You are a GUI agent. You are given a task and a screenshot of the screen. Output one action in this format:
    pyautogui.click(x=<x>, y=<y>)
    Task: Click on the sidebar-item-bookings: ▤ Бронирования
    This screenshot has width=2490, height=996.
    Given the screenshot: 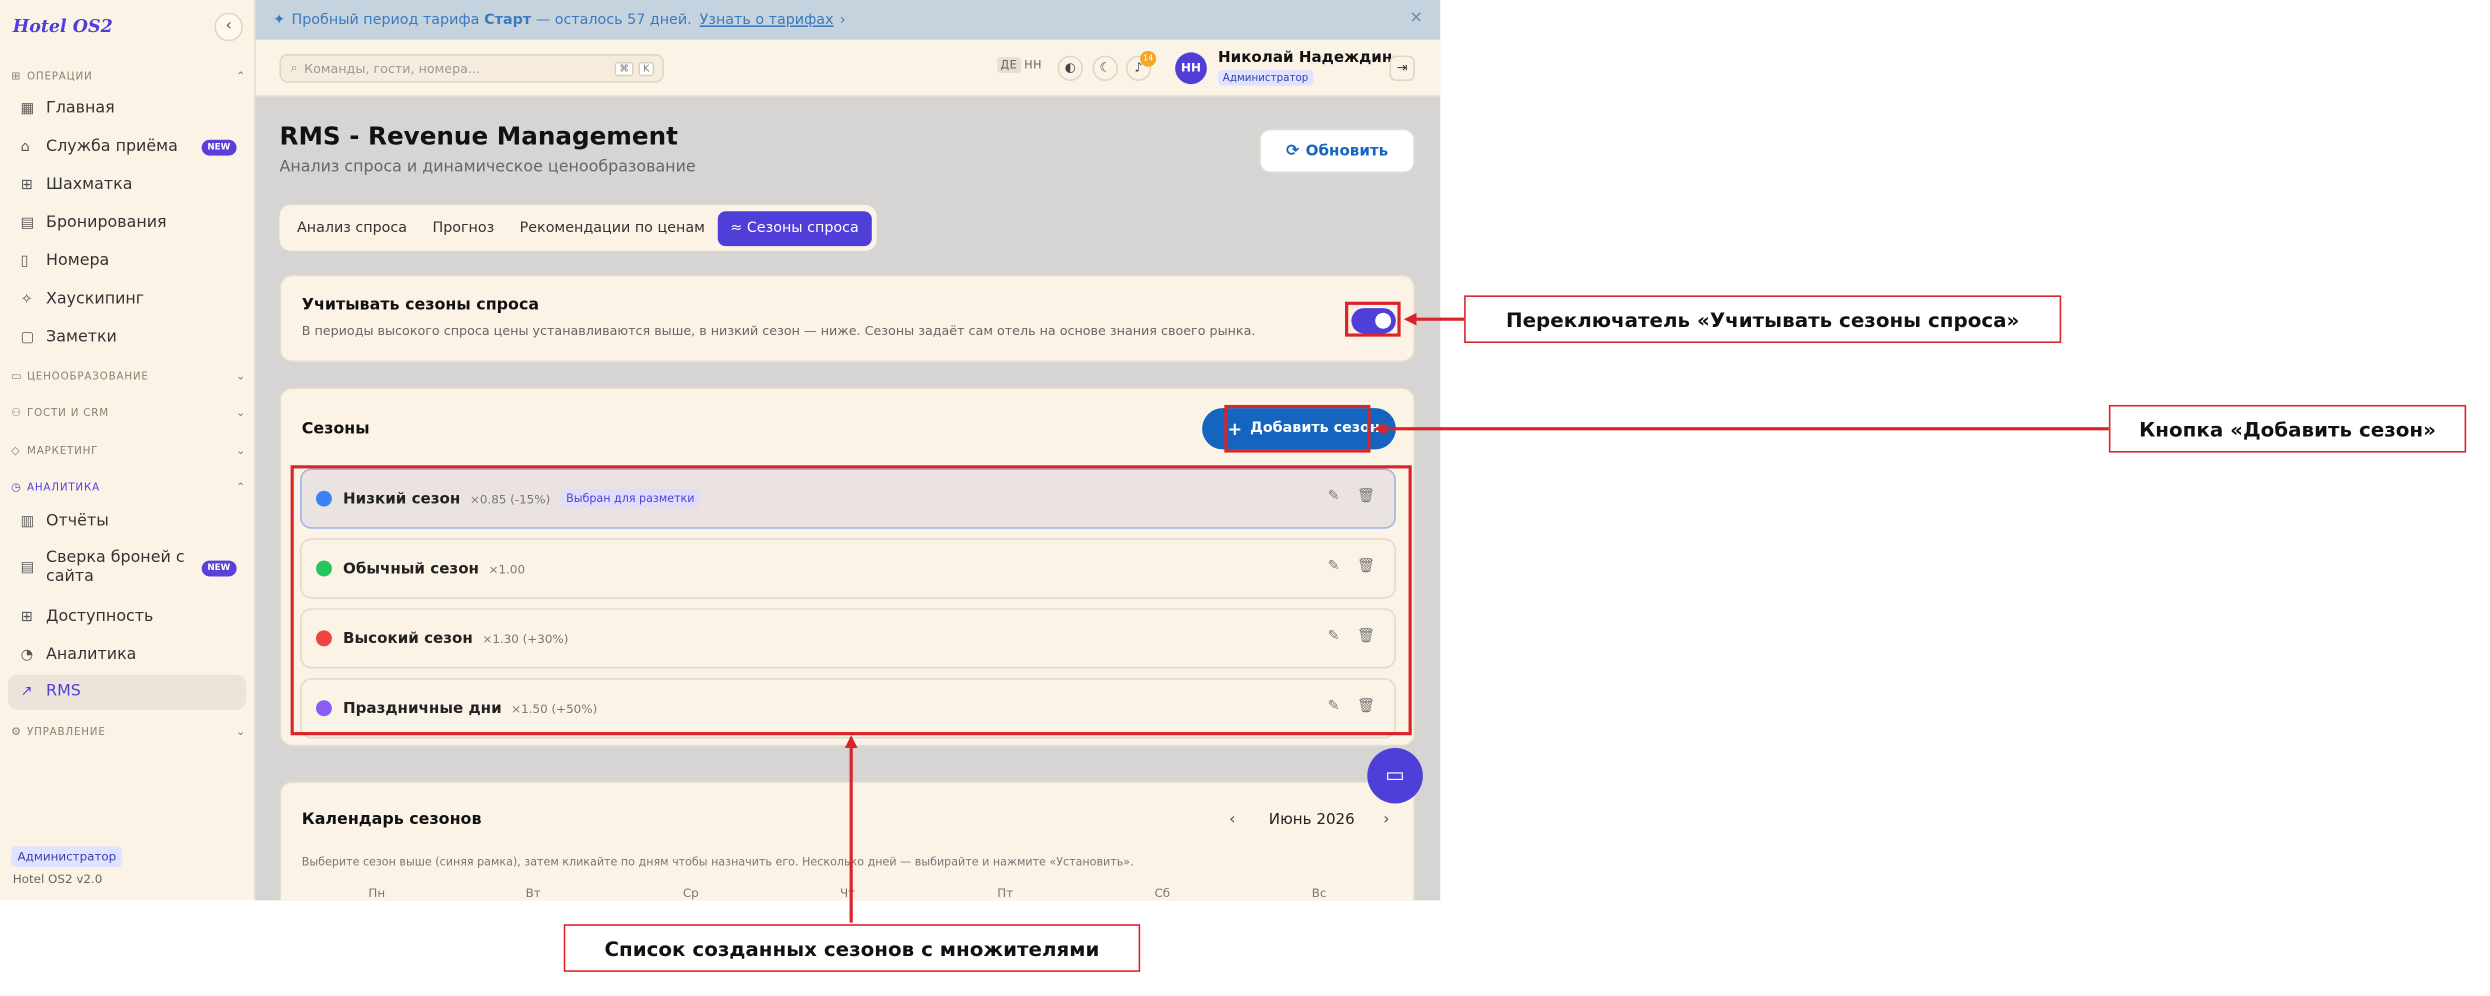 What is the action you would take?
    pyautogui.click(x=127, y=224)
    